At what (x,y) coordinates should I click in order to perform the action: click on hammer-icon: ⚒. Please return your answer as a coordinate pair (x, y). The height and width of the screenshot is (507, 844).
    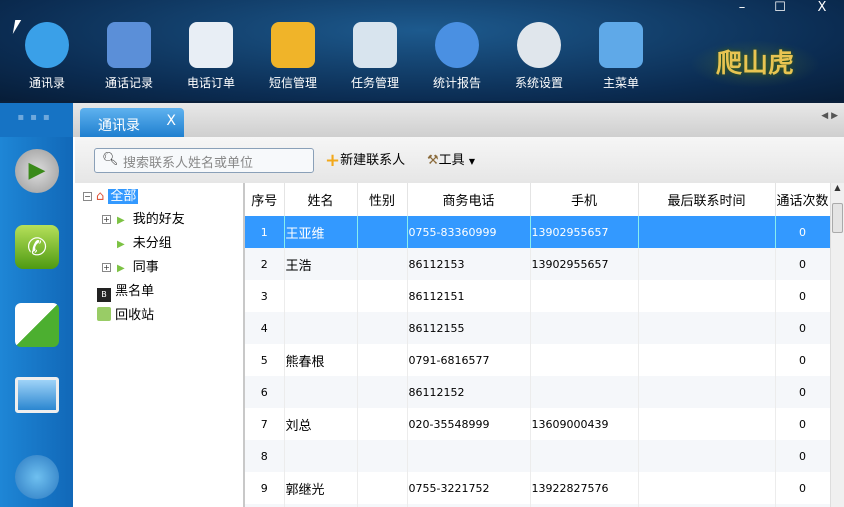
    Looking at the image, I should click on (433, 160).